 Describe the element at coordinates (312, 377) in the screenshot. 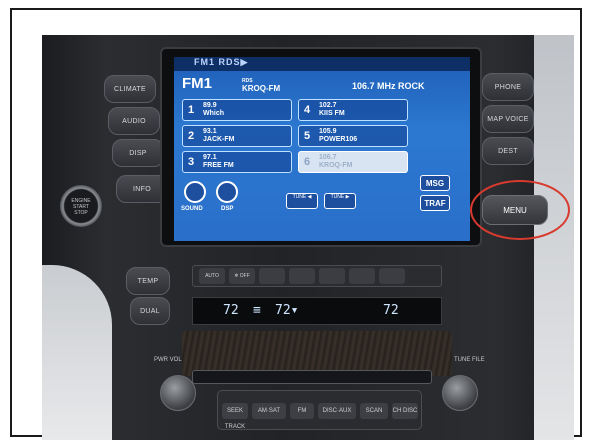

I see `cd-slot` at that location.